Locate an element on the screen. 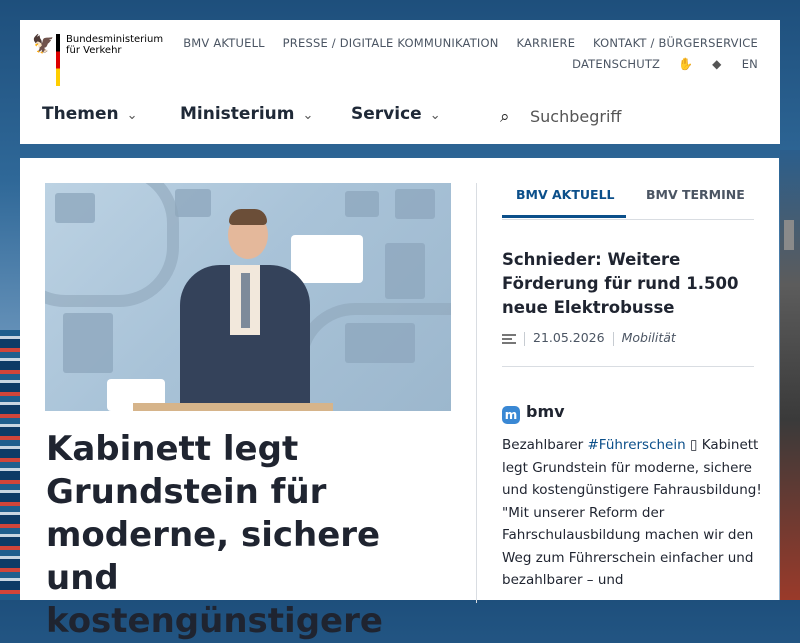 The height and width of the screenshot is (643, 800). mastodon-account: bmv is located at coordinates (545, 411).